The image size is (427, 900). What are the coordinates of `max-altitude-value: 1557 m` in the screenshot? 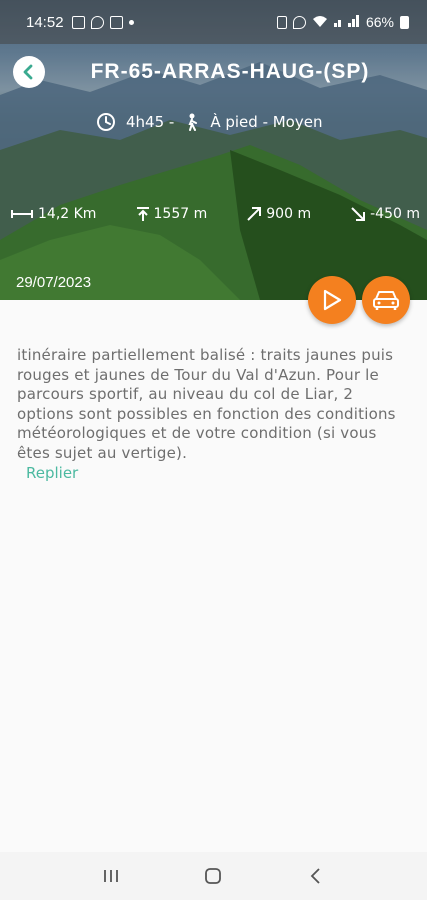 It's located at (180, 214).